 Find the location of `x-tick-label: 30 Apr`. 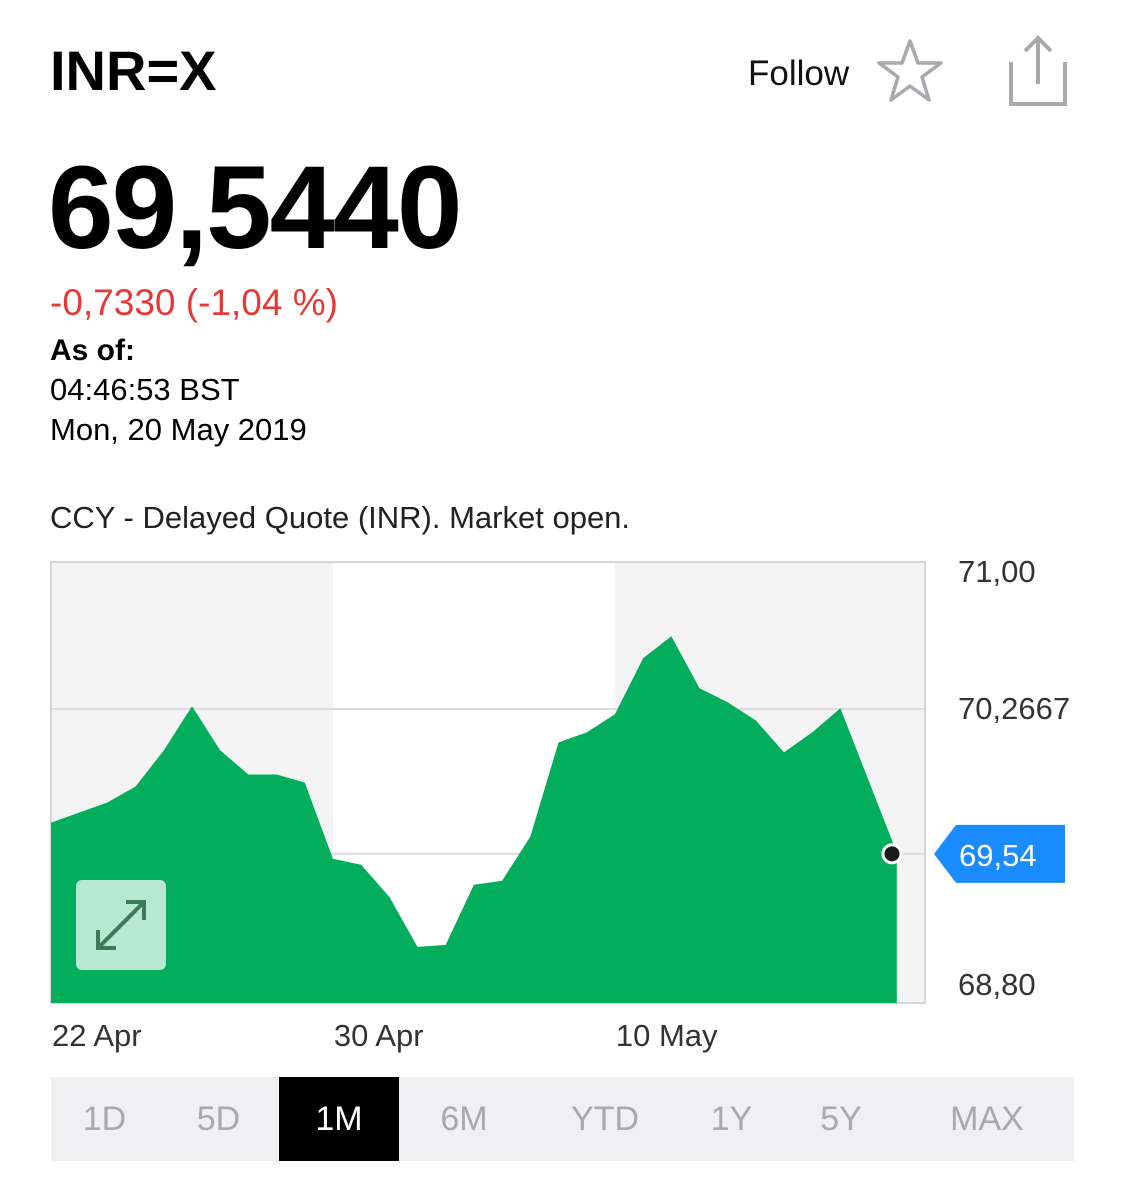

x-tick-label: 30 Apr is located at coordinates (379, 1035).